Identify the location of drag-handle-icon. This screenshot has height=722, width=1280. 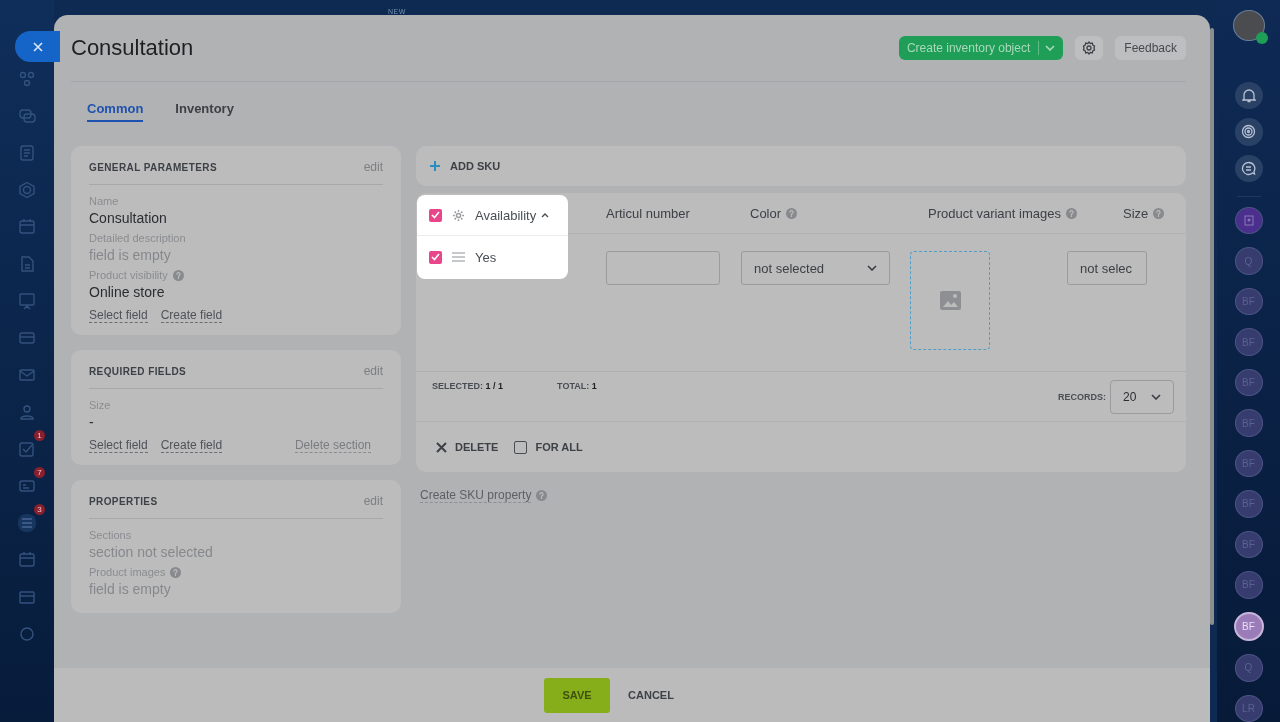
(458, 257).